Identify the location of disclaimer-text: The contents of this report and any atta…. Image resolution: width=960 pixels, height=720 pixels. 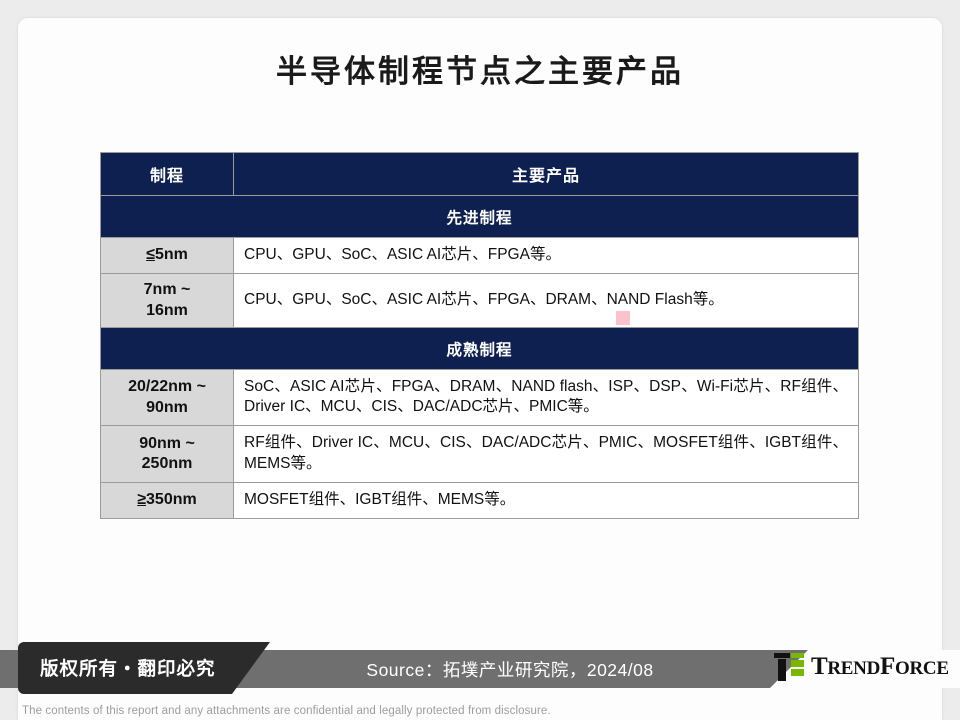
(286, 711).